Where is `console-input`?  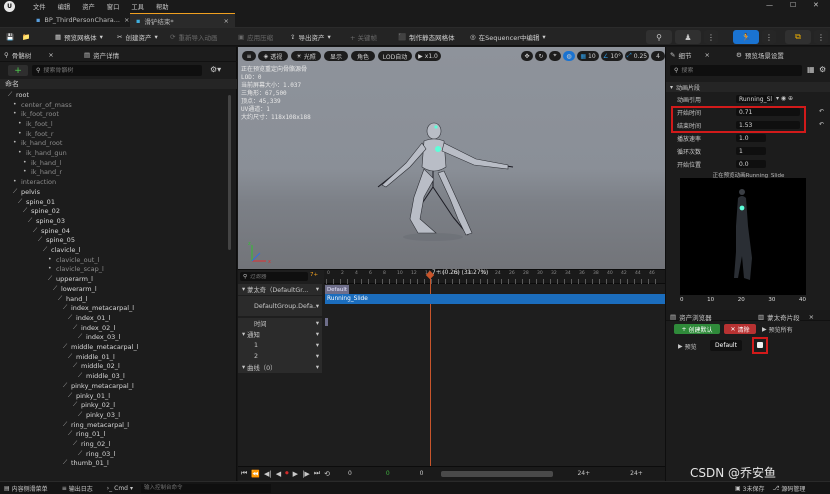 console-input is located at coordinates (206, 488).